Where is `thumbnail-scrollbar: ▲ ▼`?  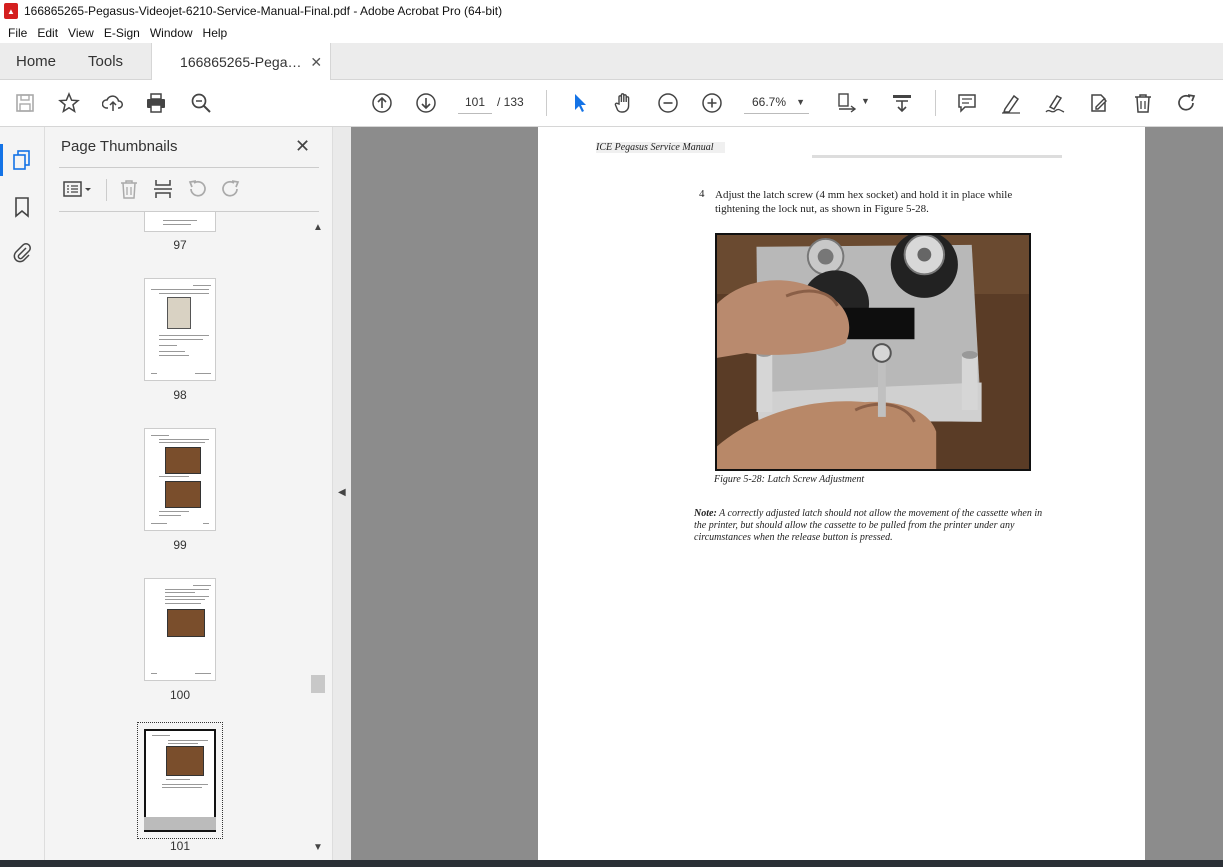
thumbnail-scrollbar: ▲ ▼ is located at coordinates (318, 534).